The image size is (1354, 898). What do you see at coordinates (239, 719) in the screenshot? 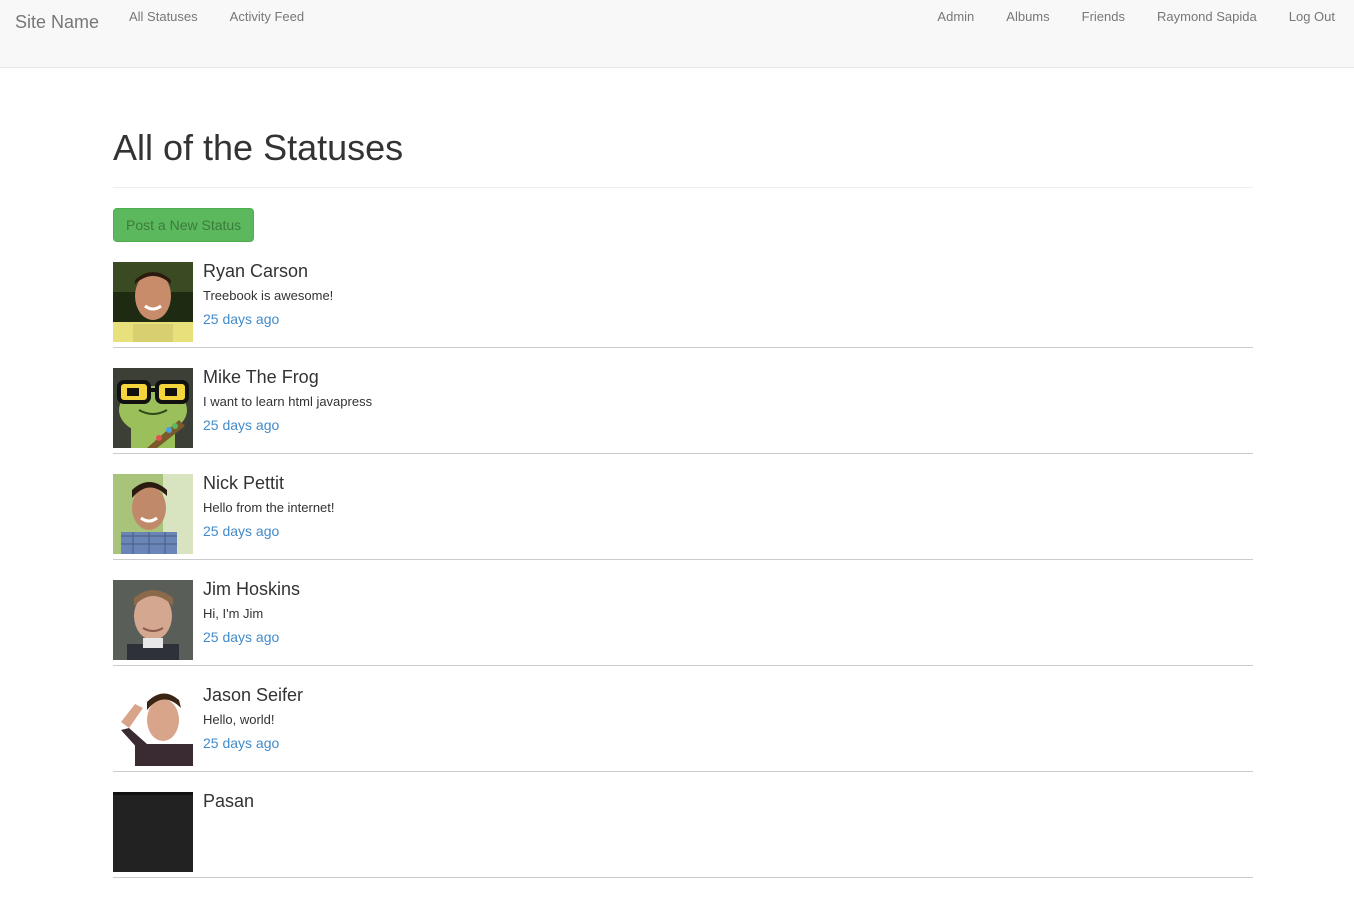
I see `status-content: Hello, world!` at bounding box center [239, 719].